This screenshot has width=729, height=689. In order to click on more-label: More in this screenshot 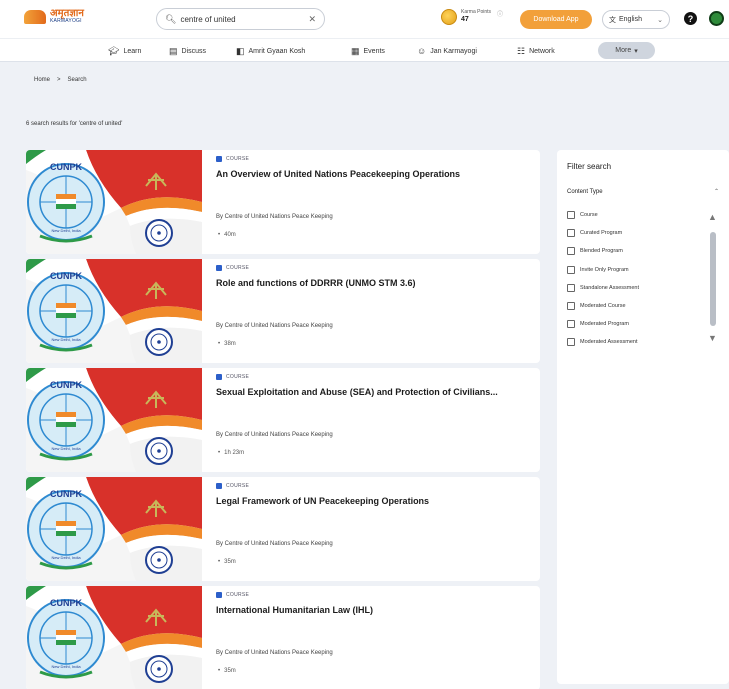, I will do `click(623, 50)`.